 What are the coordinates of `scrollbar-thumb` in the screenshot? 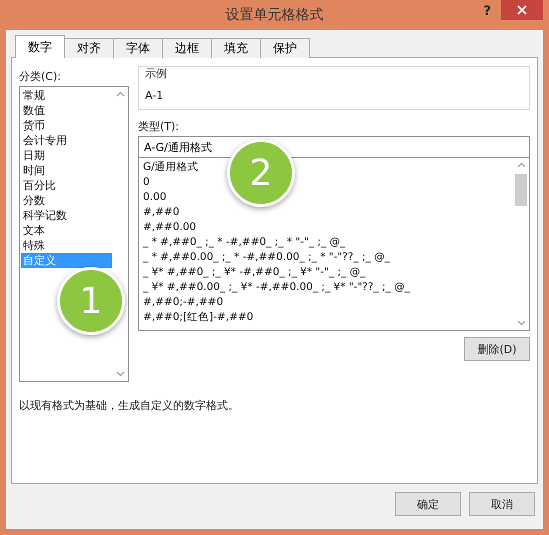 It's located at (521, 190).